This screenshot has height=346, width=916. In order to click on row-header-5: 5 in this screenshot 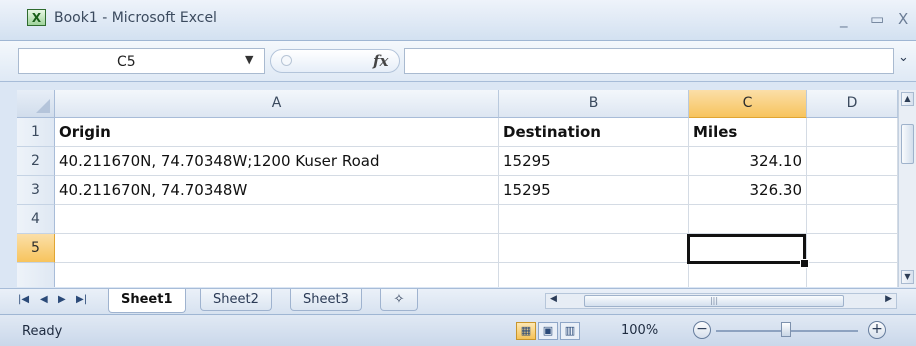, I will do `click(36, 248)`.